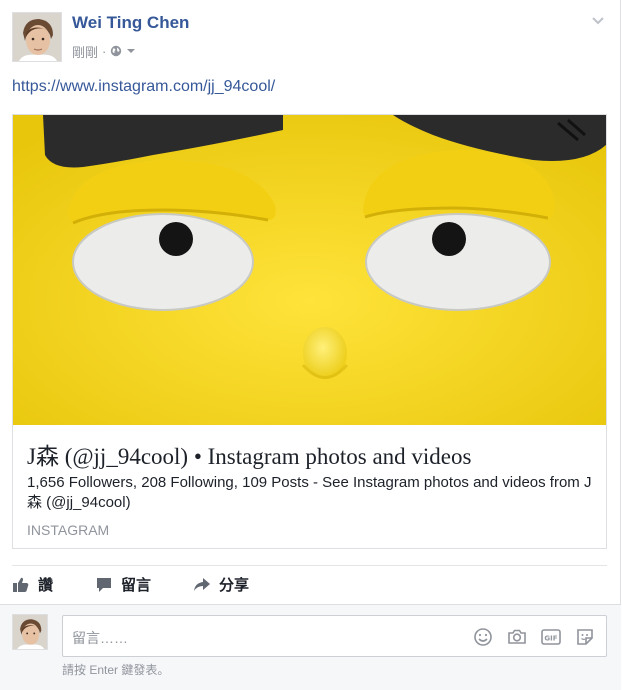  Describe the element at coordinates (68, 530) in the screenshot. I see `link-preview-domain: INSTAGRAM` at that location.